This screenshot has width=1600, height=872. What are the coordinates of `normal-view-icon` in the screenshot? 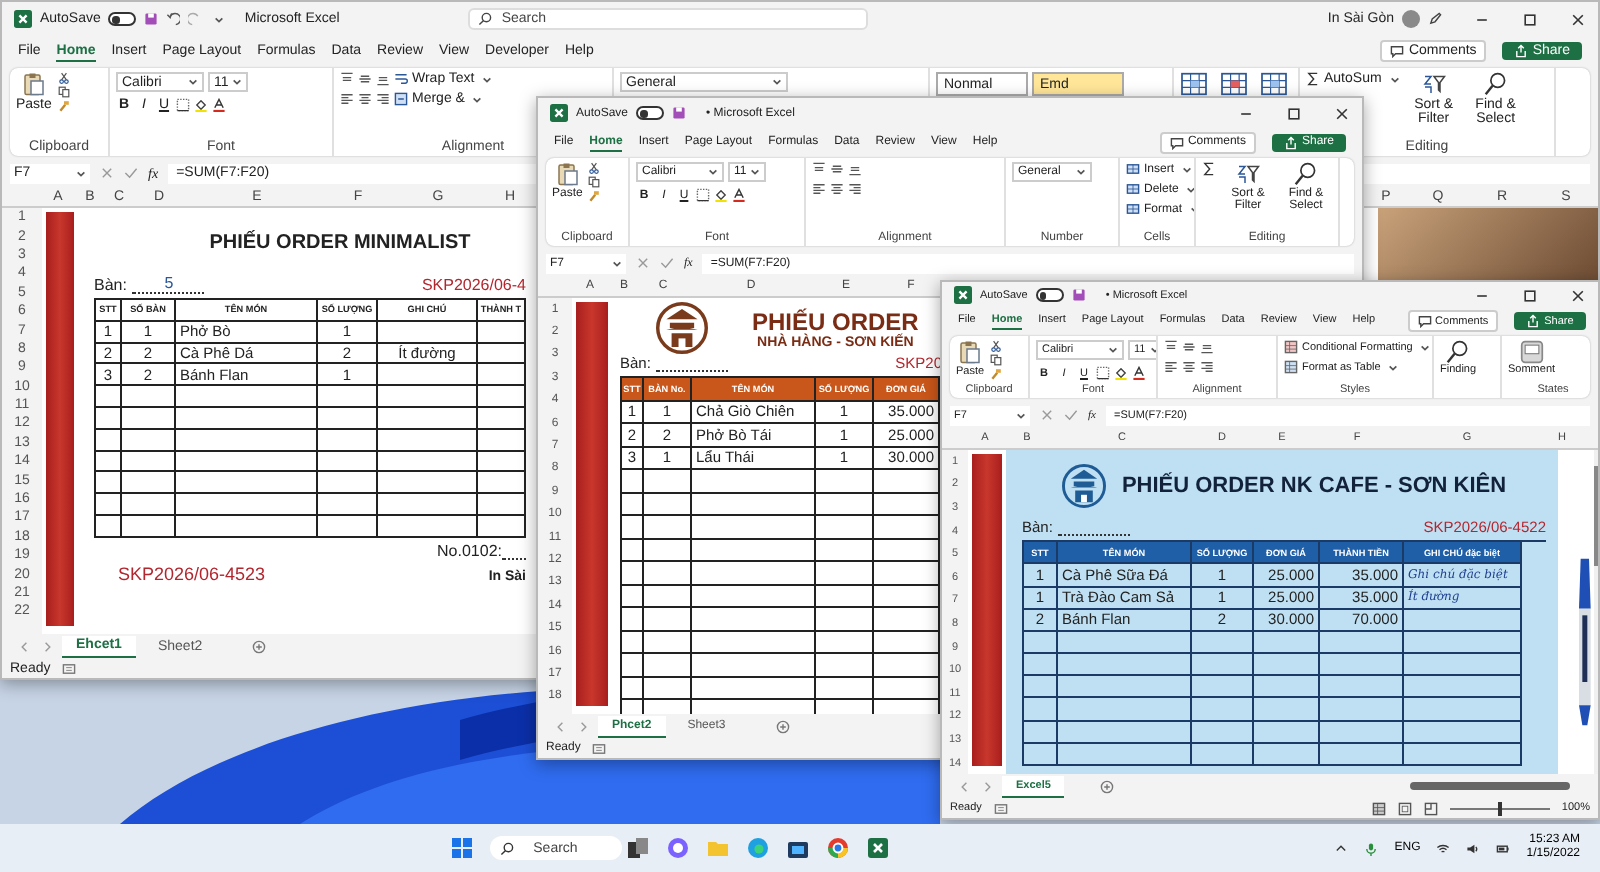 It's located at (1378, 808).